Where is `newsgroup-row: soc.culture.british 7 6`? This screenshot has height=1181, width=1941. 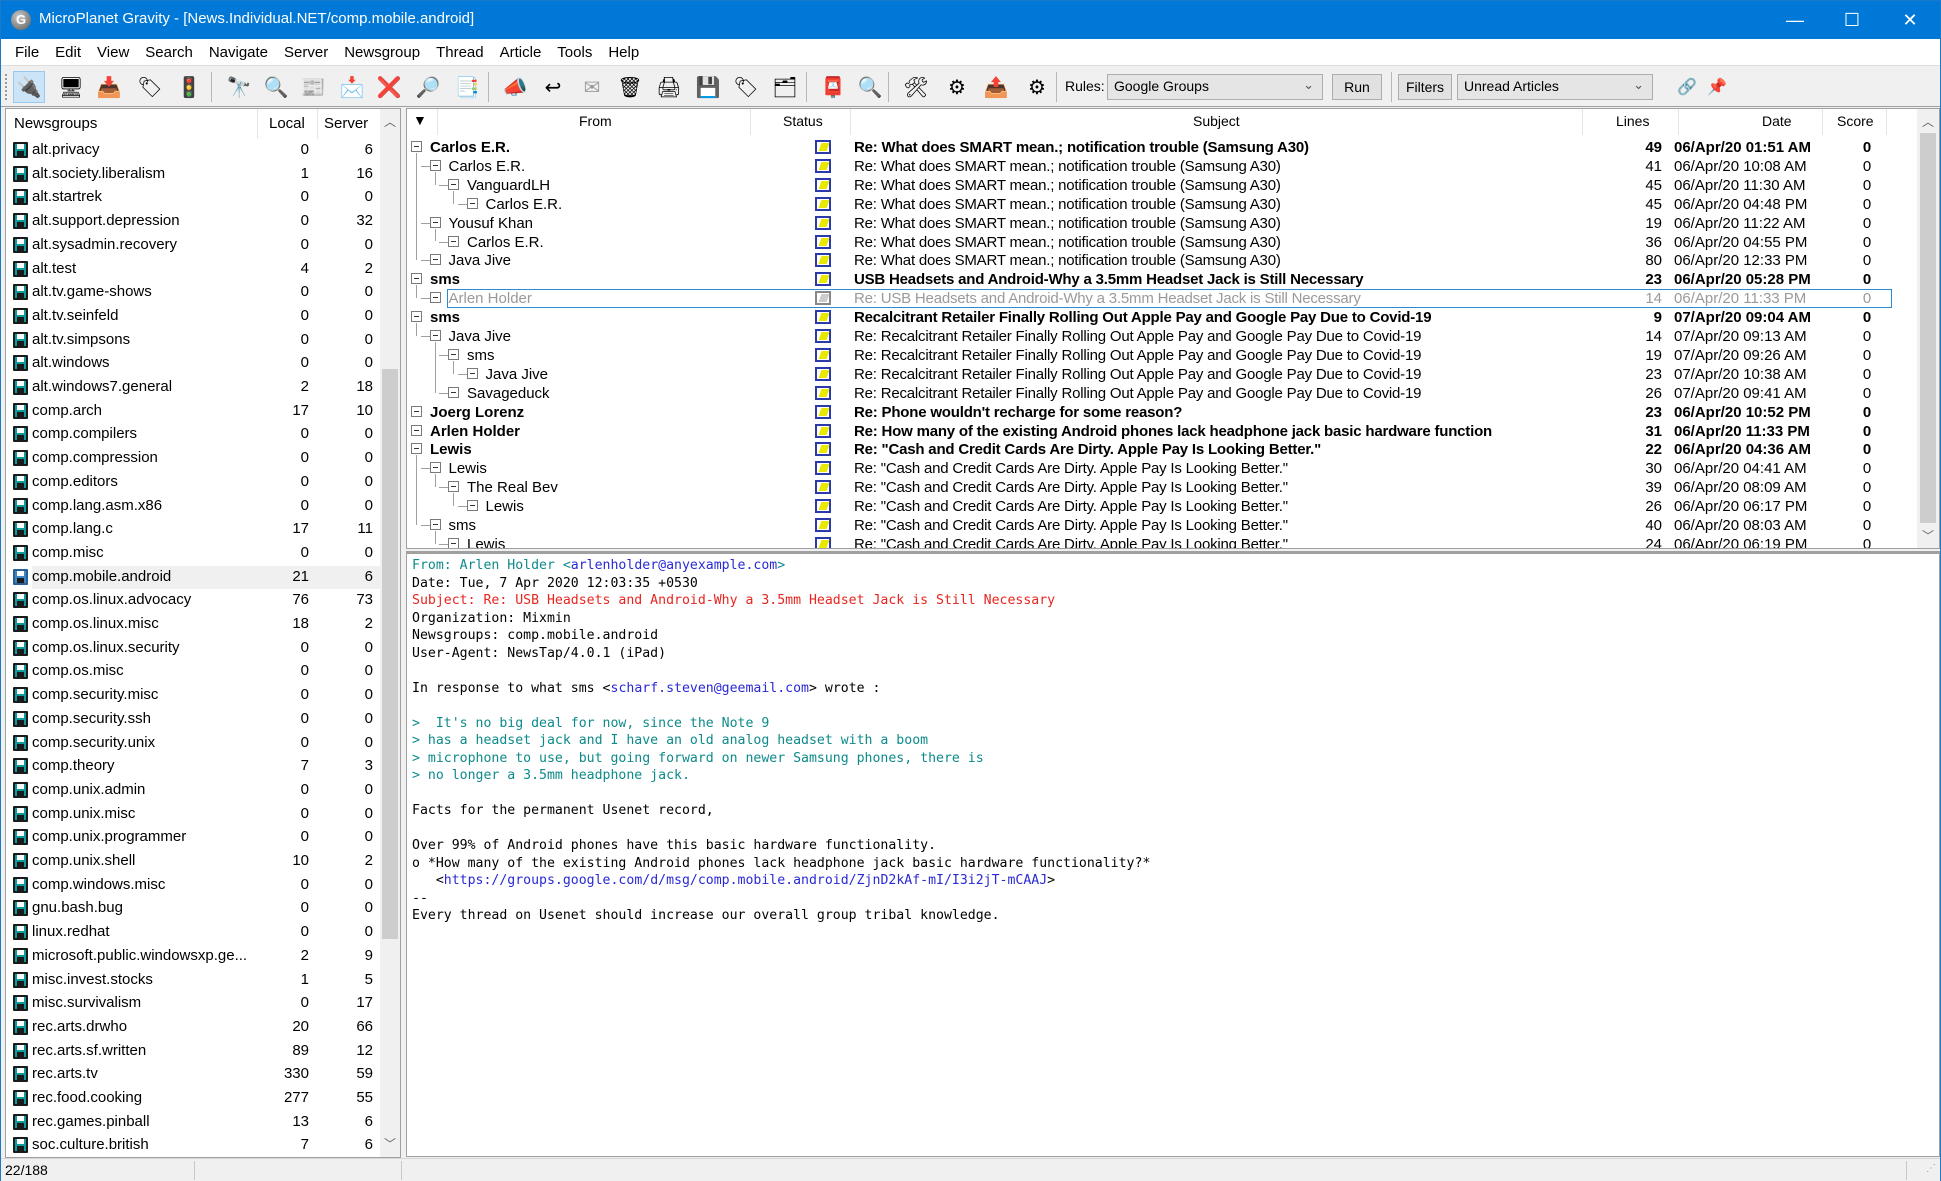
newsgroup-row: soc.culture.british 7 6 is located at coordinates (193, 1145).